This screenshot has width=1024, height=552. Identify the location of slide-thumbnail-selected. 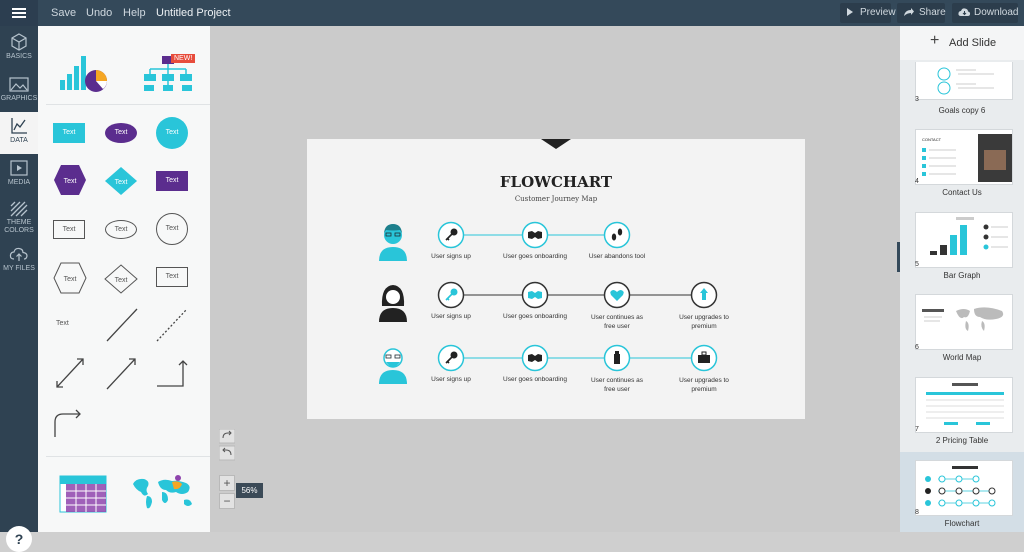
(964, 488).